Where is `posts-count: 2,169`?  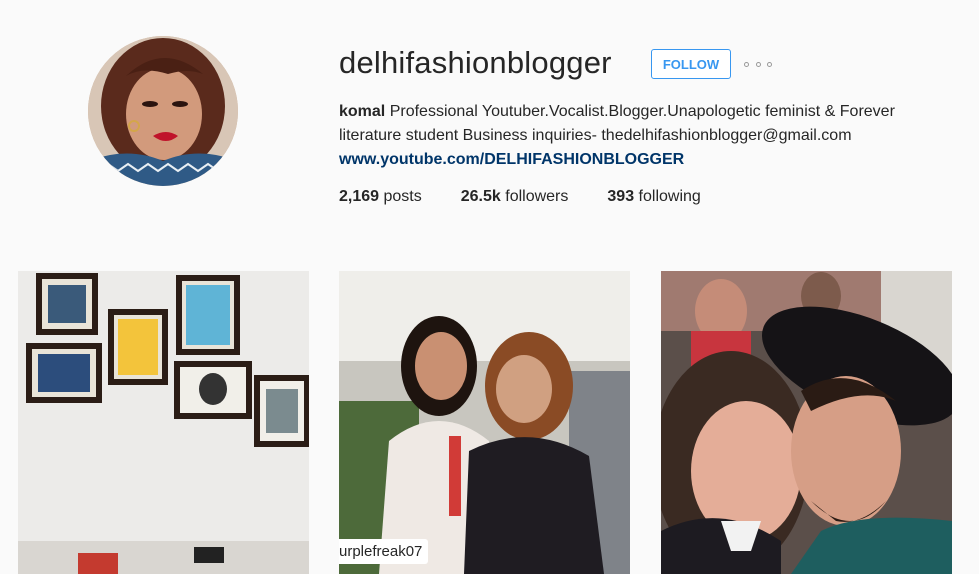
posts-count: 2,169 is located at coordinates (359, 196).